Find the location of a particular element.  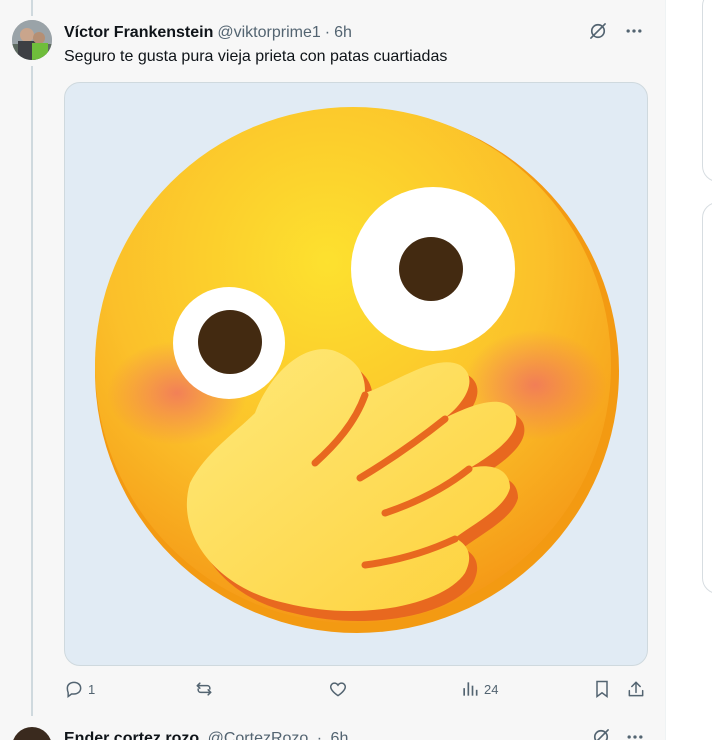

reply-count: 1 is located at coordinates (92, 689).